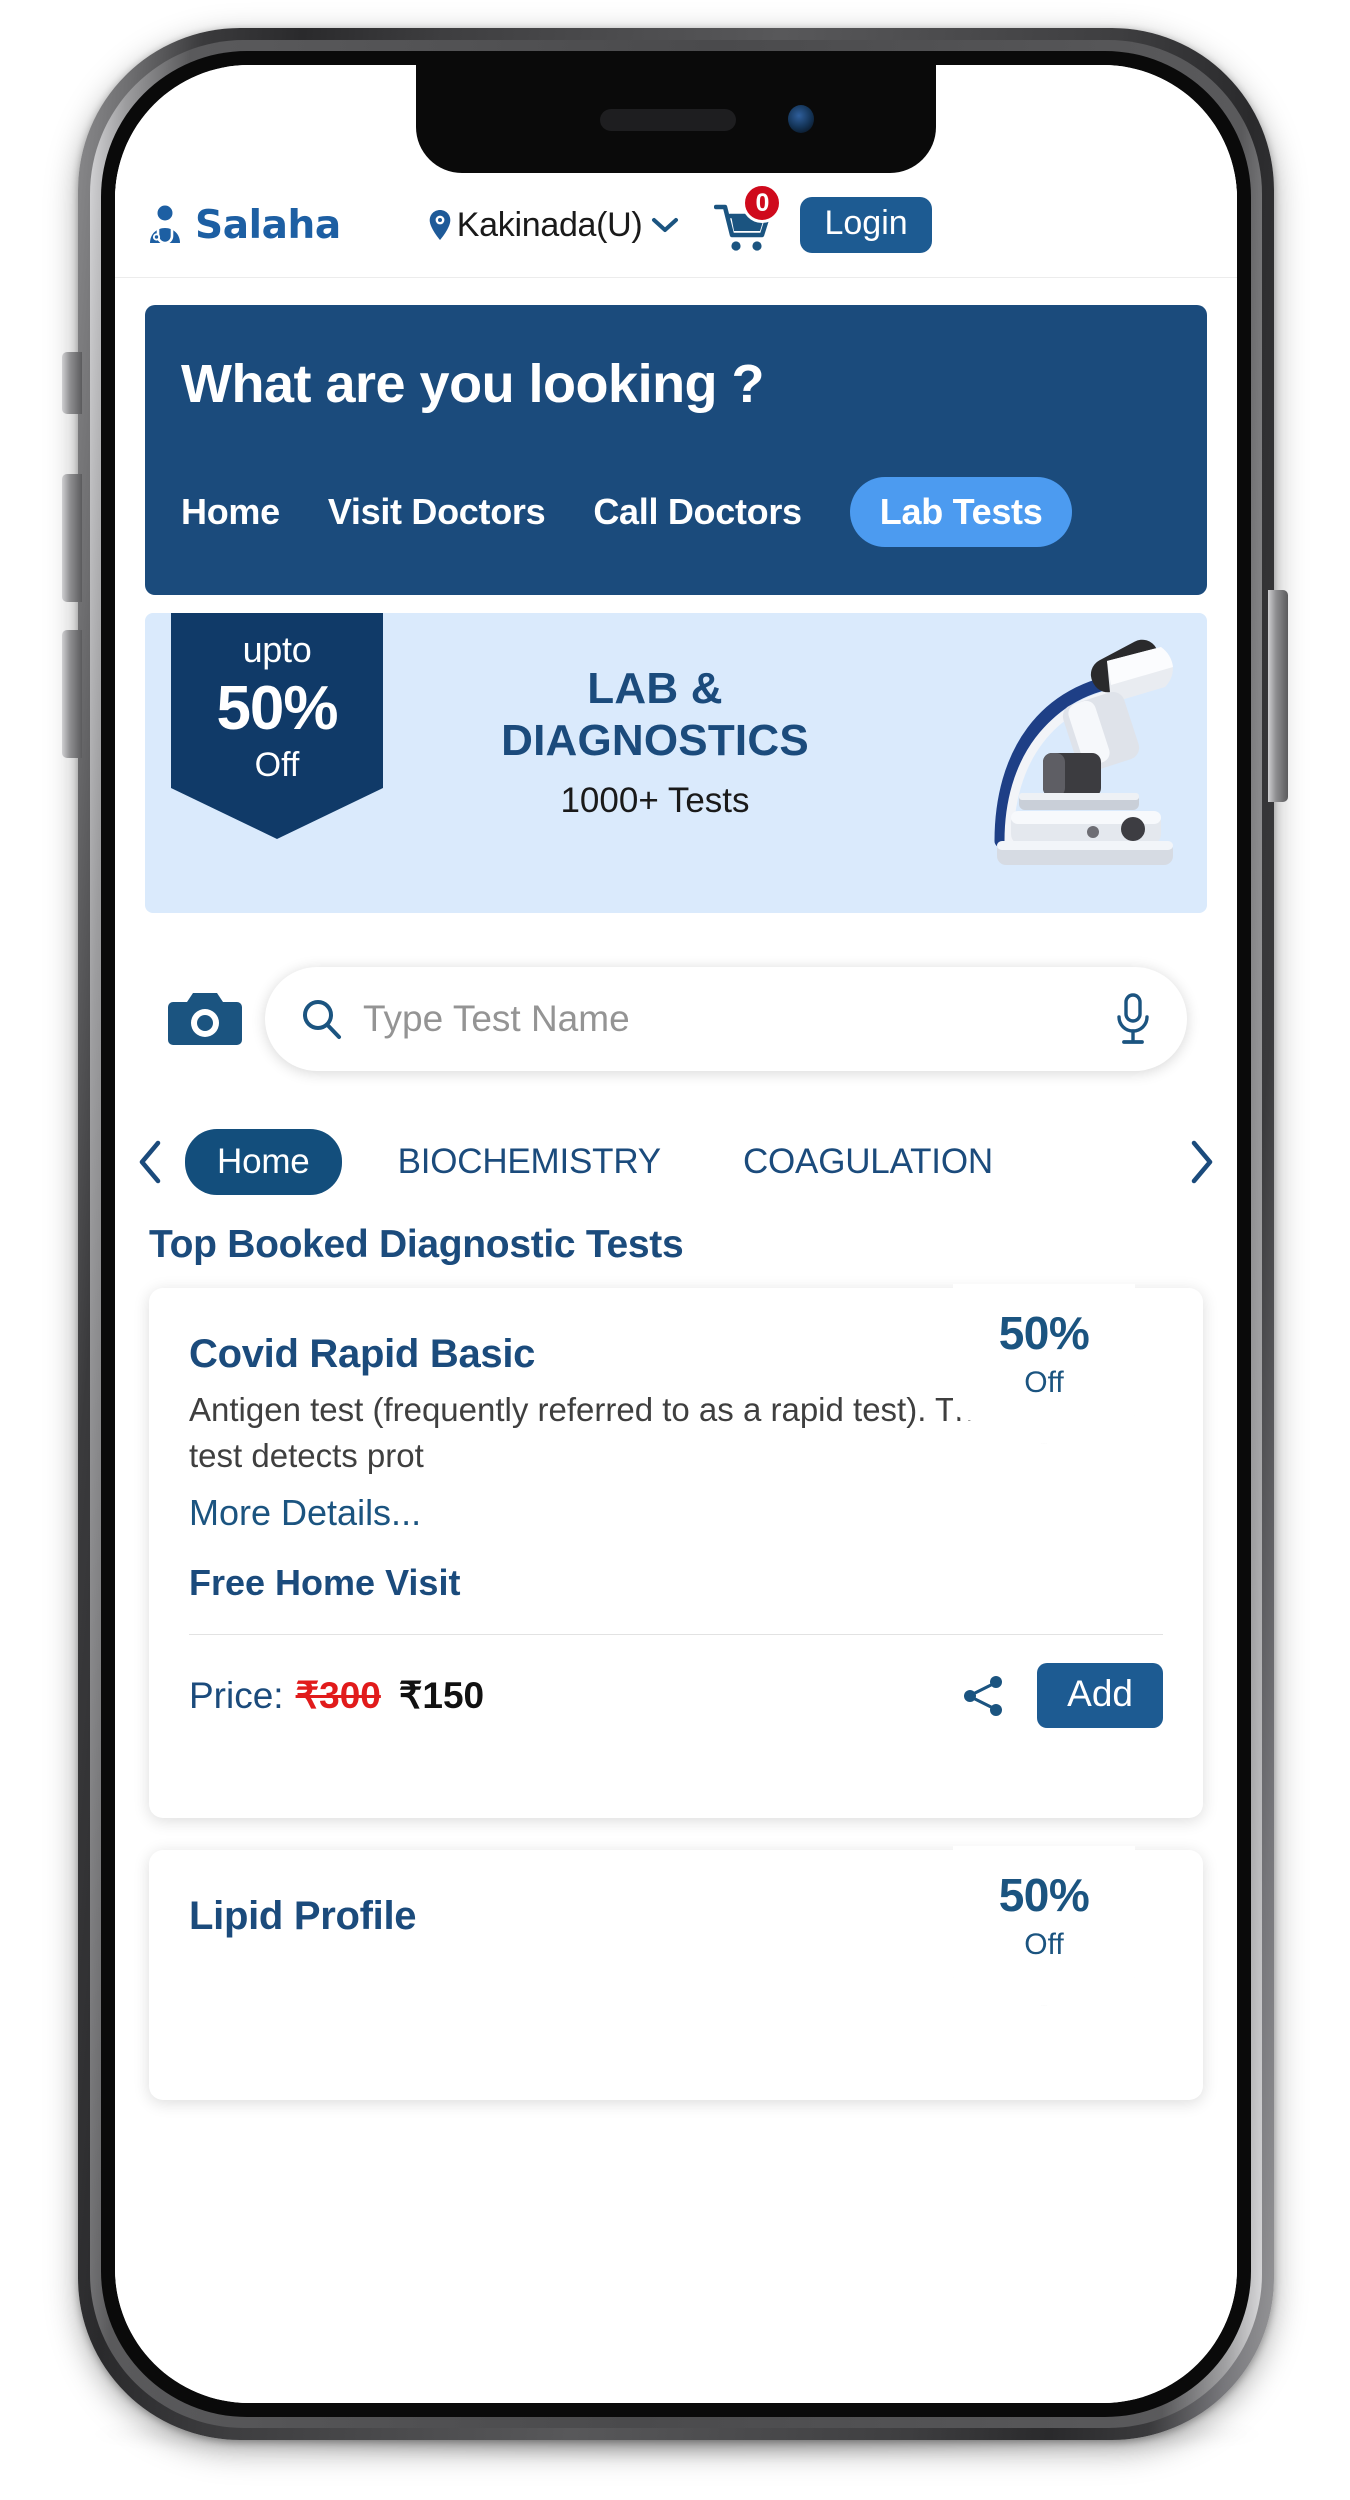  Describe the element at coordinates (866, 225) in the screenshot. I see `login-button: Login` at that location.